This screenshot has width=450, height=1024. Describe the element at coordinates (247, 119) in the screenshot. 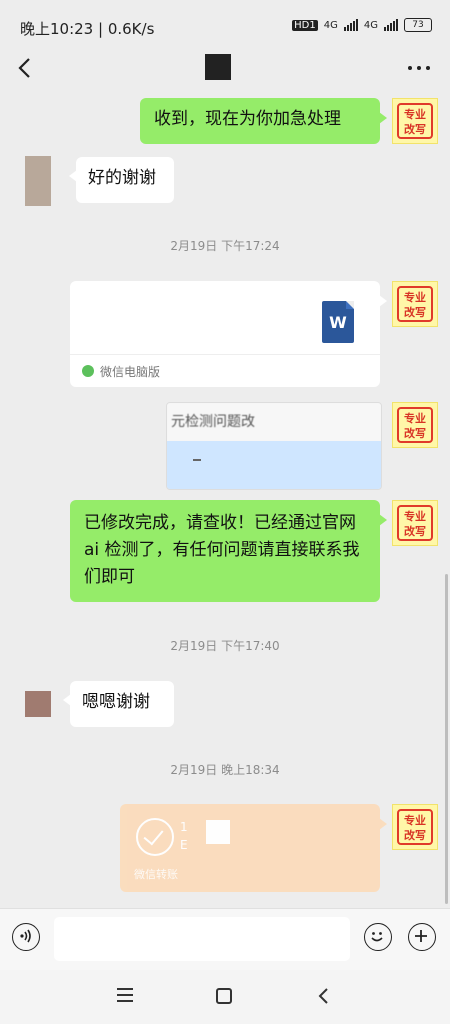

I see `message-text: 收到，现在为你加急处理` at that location.